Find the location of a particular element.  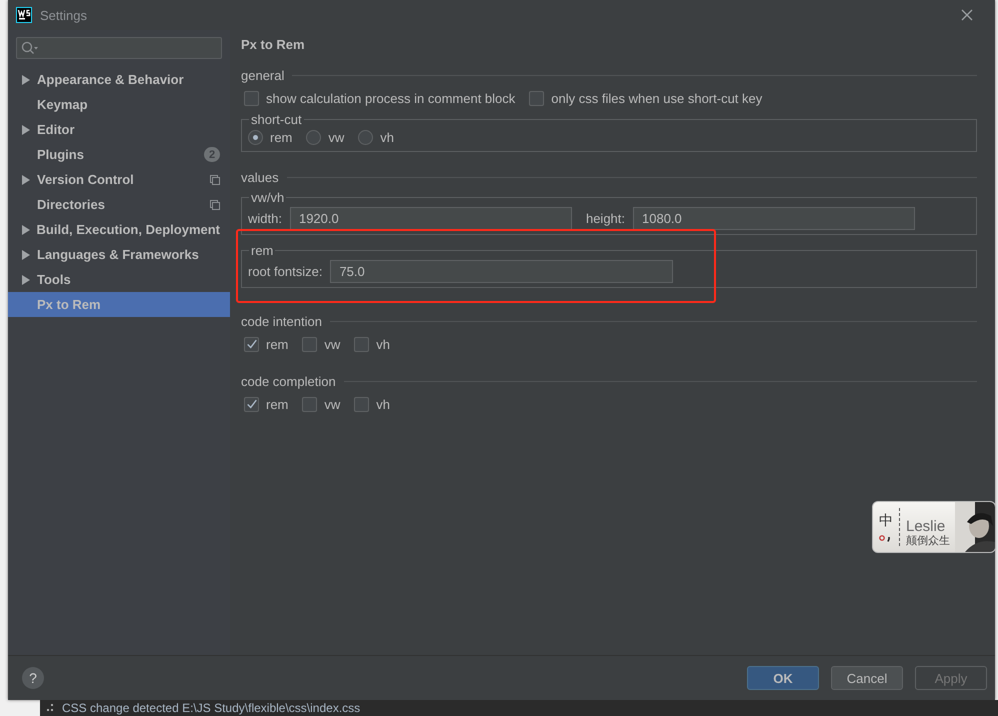

sidebar-item: Version Control is located at coordinates (119, 179).